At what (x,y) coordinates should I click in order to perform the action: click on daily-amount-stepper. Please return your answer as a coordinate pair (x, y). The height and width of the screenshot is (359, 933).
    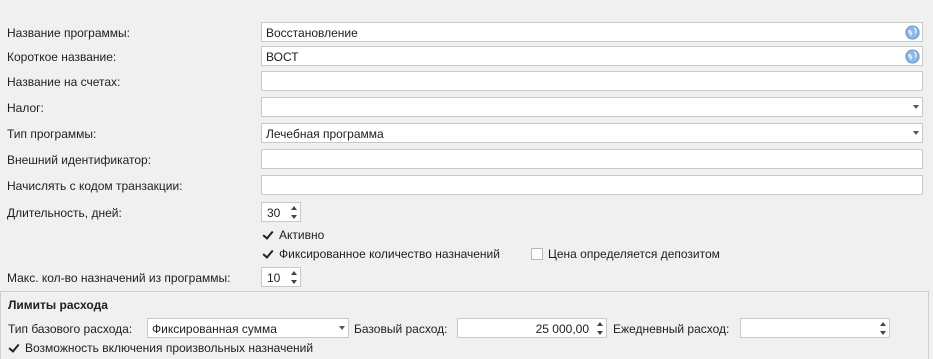
    Looking at the image, I should click on (815, 328).